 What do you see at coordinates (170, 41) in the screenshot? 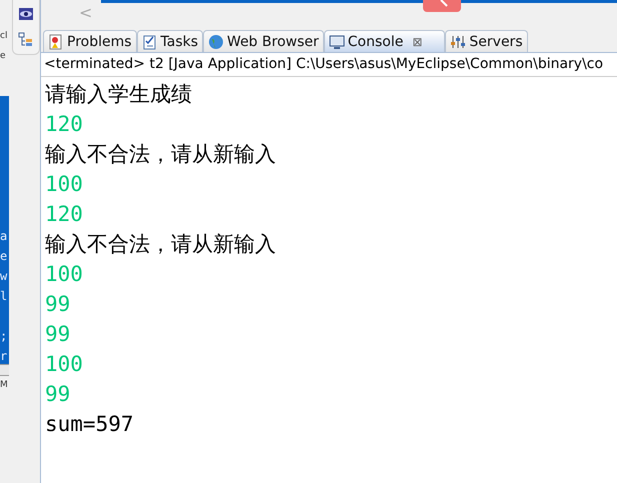
I see `view-tab: Tasks` at bounding box center [170, 41].